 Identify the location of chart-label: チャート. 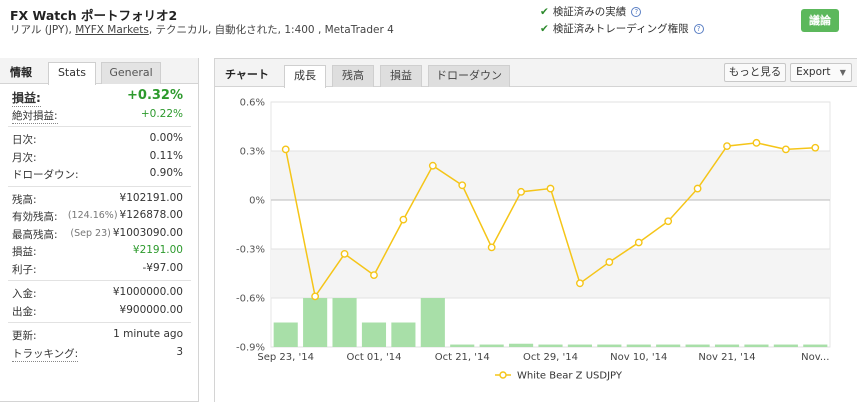
(247, 74).